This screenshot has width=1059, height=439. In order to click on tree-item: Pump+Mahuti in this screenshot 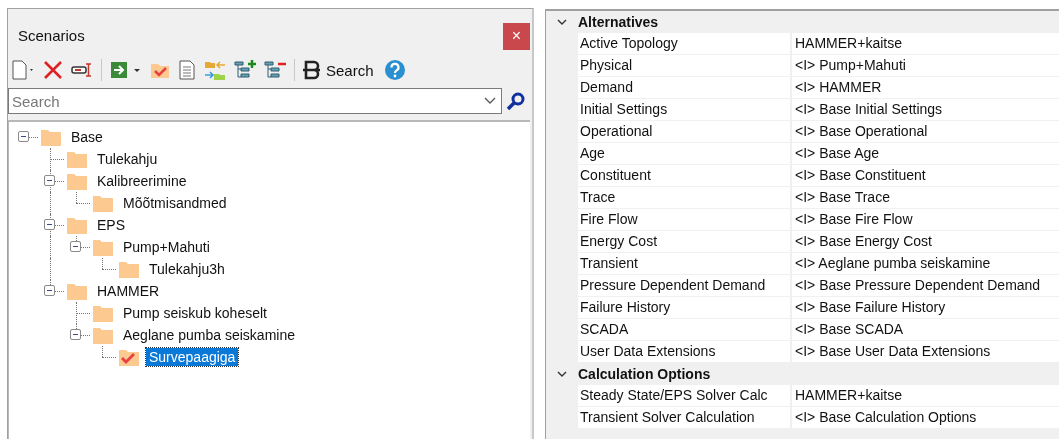, I will do `click(166, 247)`.